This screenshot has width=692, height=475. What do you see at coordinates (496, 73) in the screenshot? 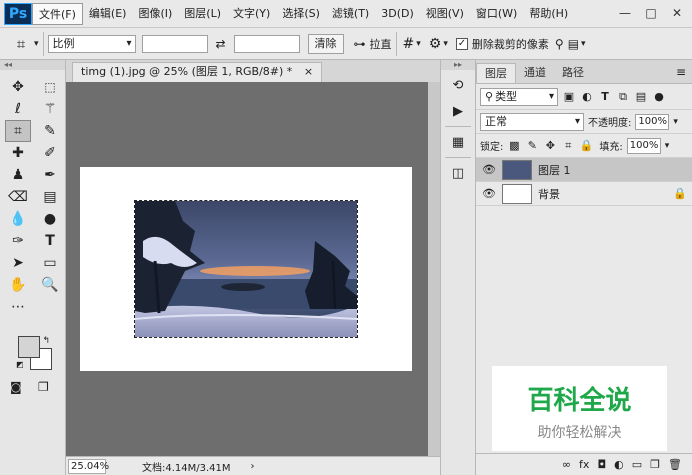
I see `tab-layers: 图层` at bounding box center [496, 73].